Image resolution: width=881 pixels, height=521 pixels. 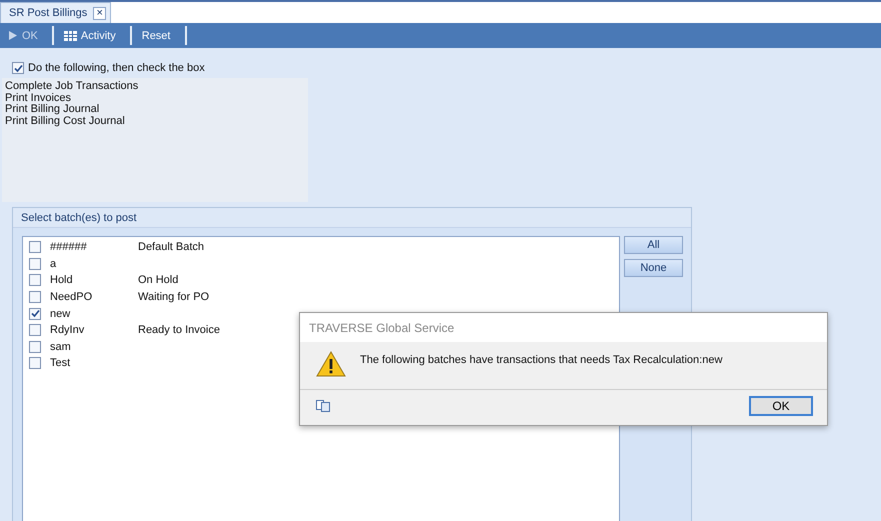 What do you see at coordinates (48, 13) in the screenshot?
I see `tab-label: SR Post Billings` at bounding box center [48, 13].